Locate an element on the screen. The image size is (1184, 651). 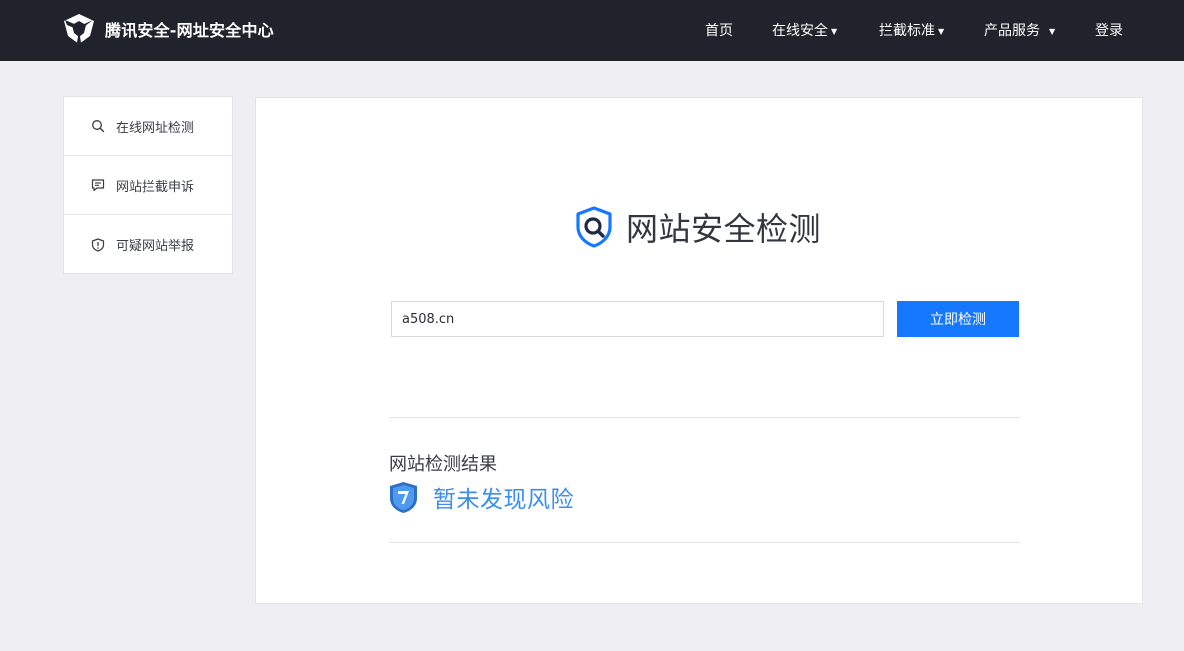
url-input is located at coordinates (637, 319).